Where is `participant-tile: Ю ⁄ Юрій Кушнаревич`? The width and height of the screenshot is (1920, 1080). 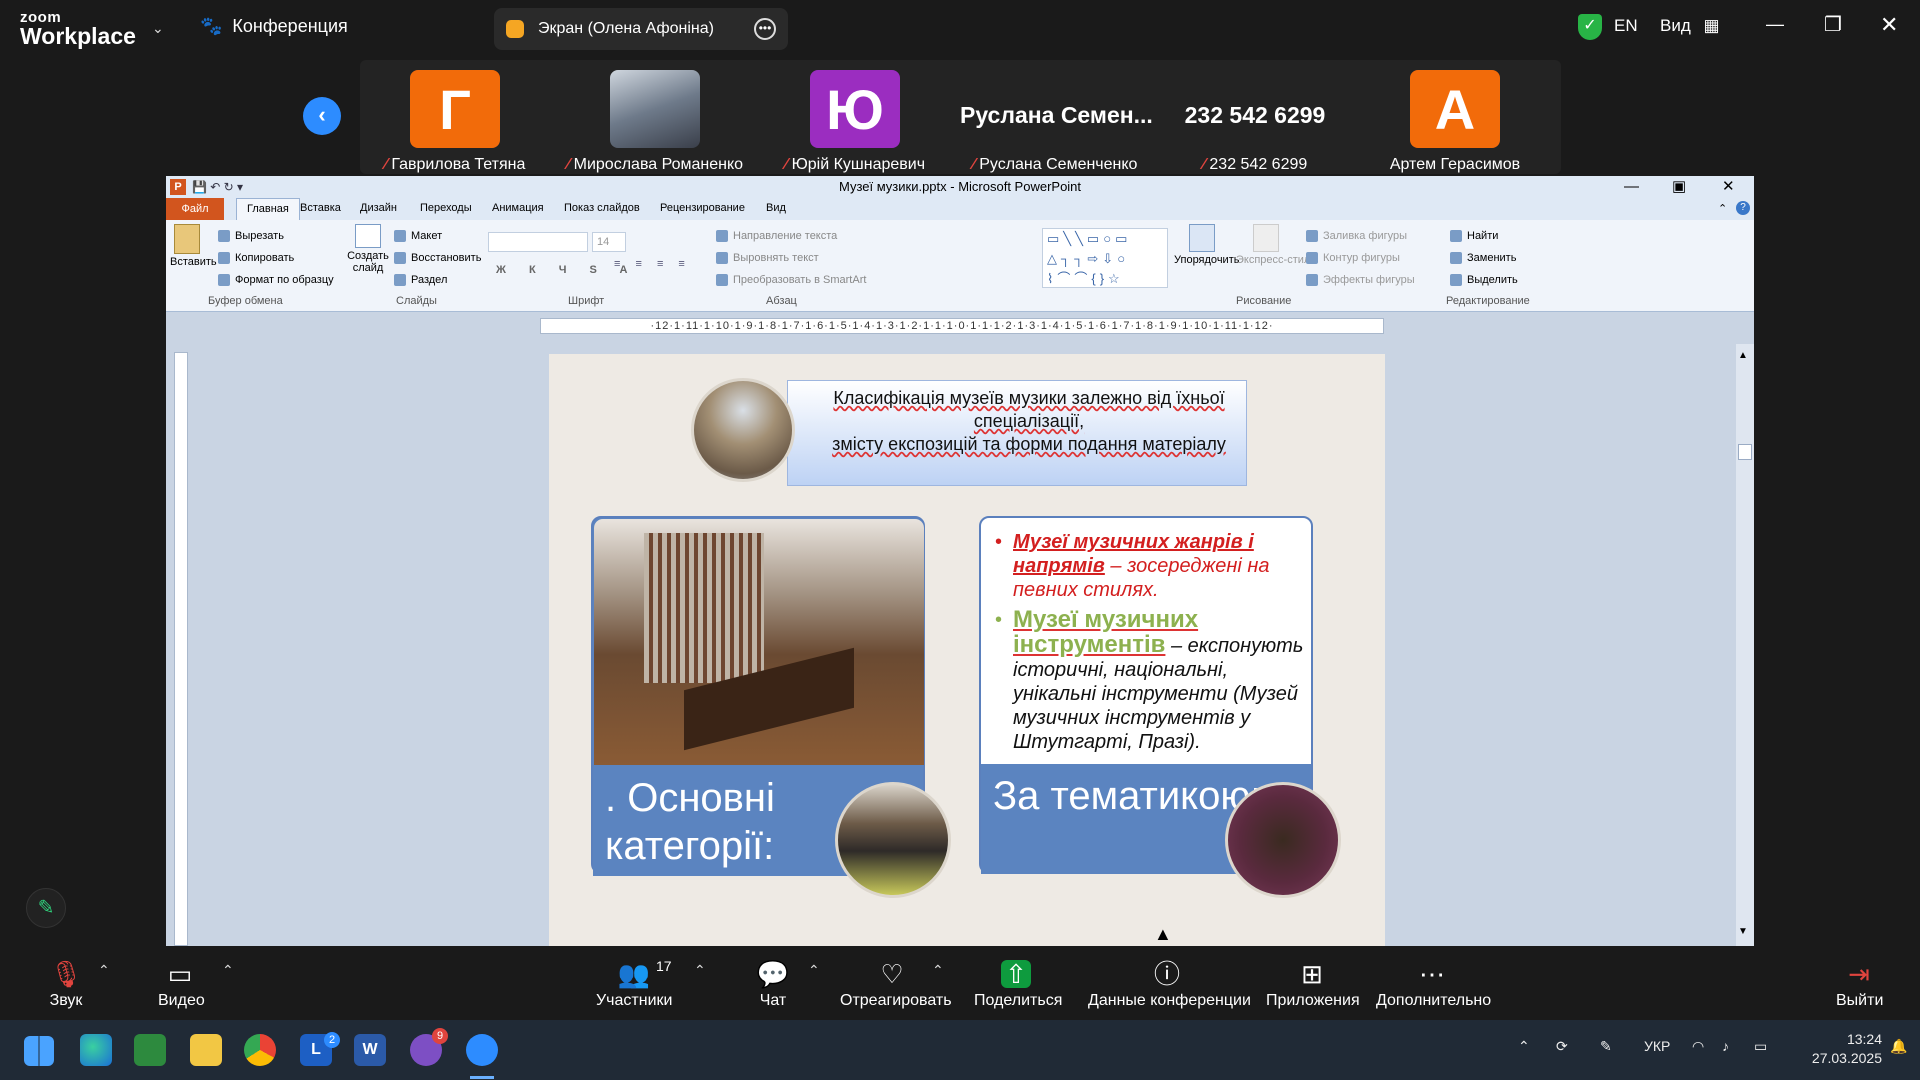
participant-tile: Ю ⁄ Юрій Кушнаревич is located at coordinates (855, 121).